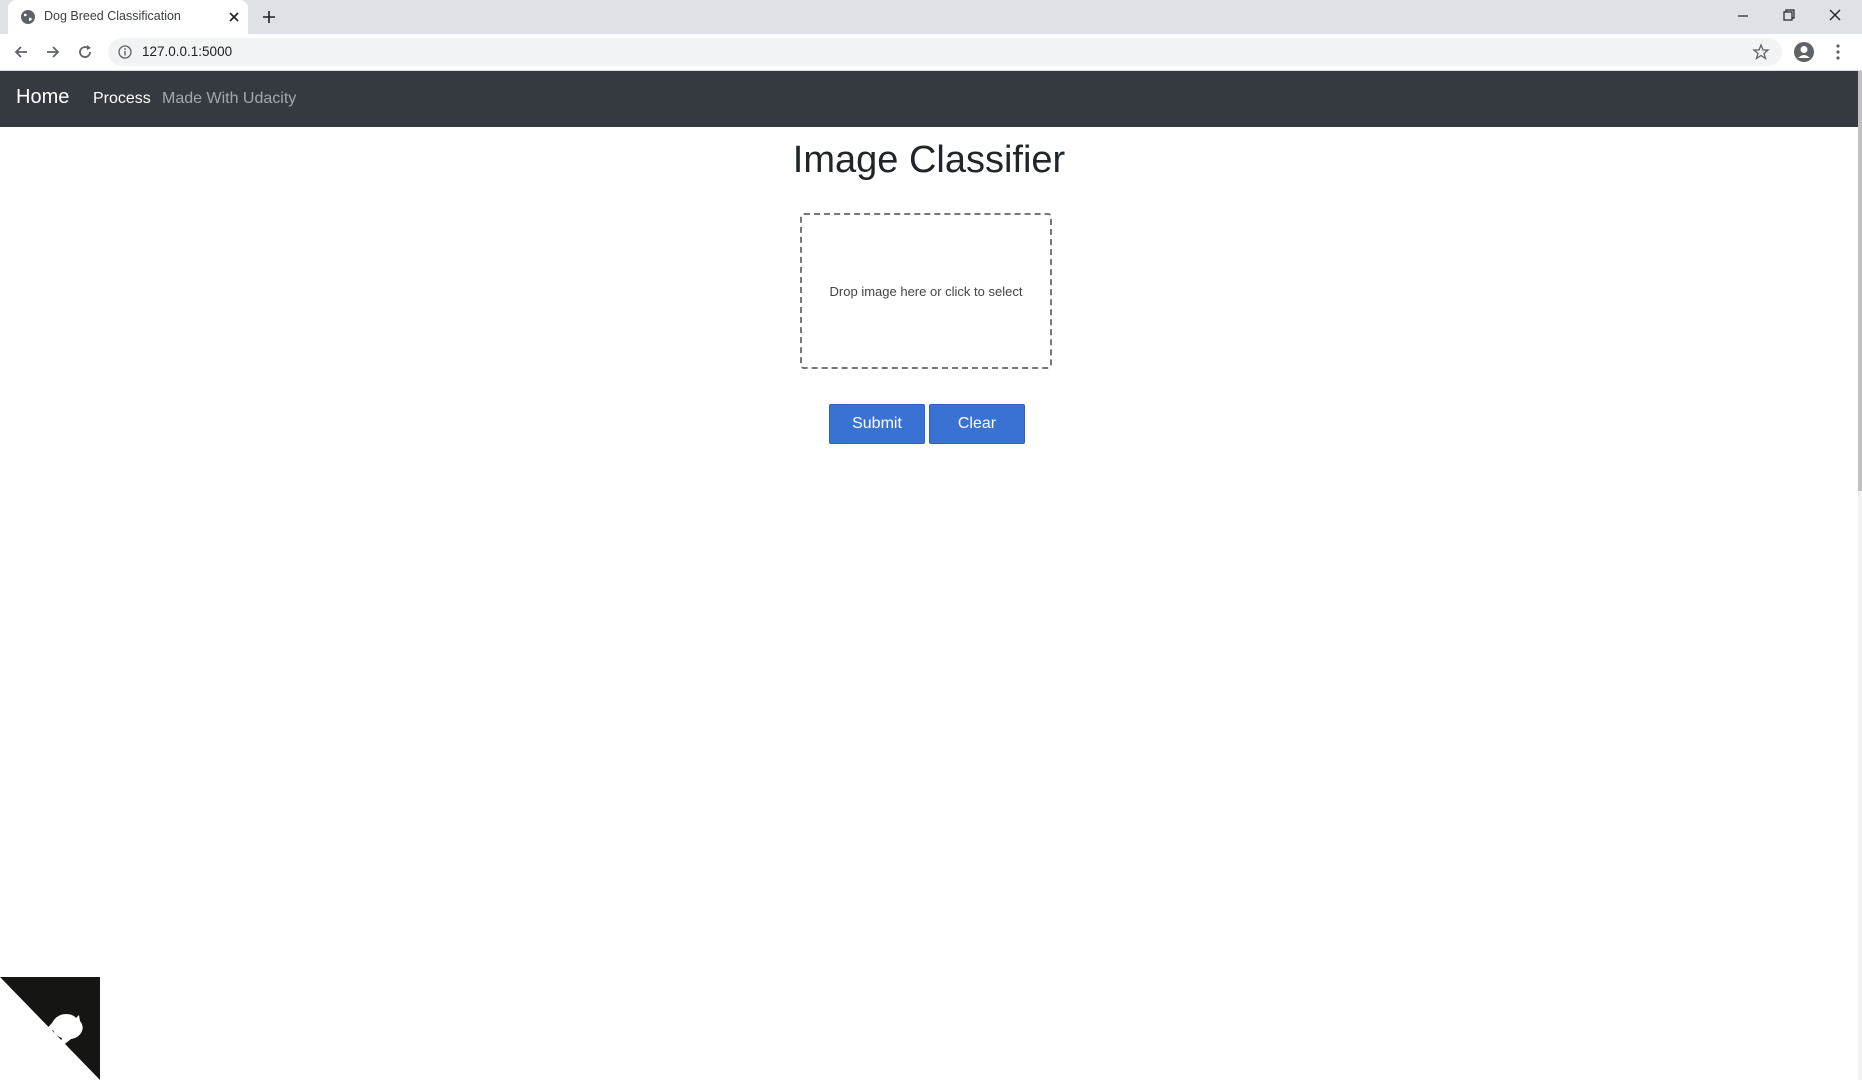  What do you see at coordinates (53, 52) in the screenshot?
I see `forward-icon` at bounding box center [53, 52].